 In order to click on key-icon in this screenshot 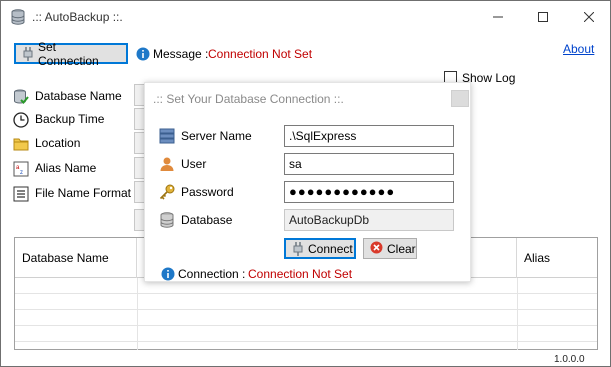, I will do `click(167, 192)`.